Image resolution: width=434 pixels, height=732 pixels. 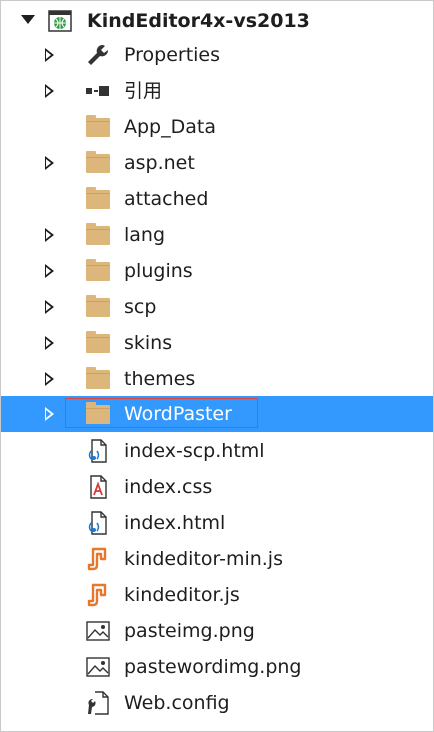 What do you see at coordinates (189, 631) in the screenshot?
I see `tree-item-label: pasteimg.png` at bounding box center [189, 631].